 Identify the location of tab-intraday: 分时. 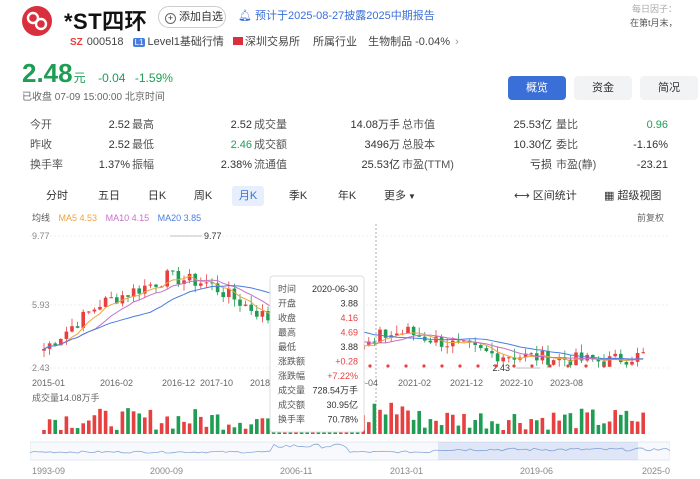
(57, 196).